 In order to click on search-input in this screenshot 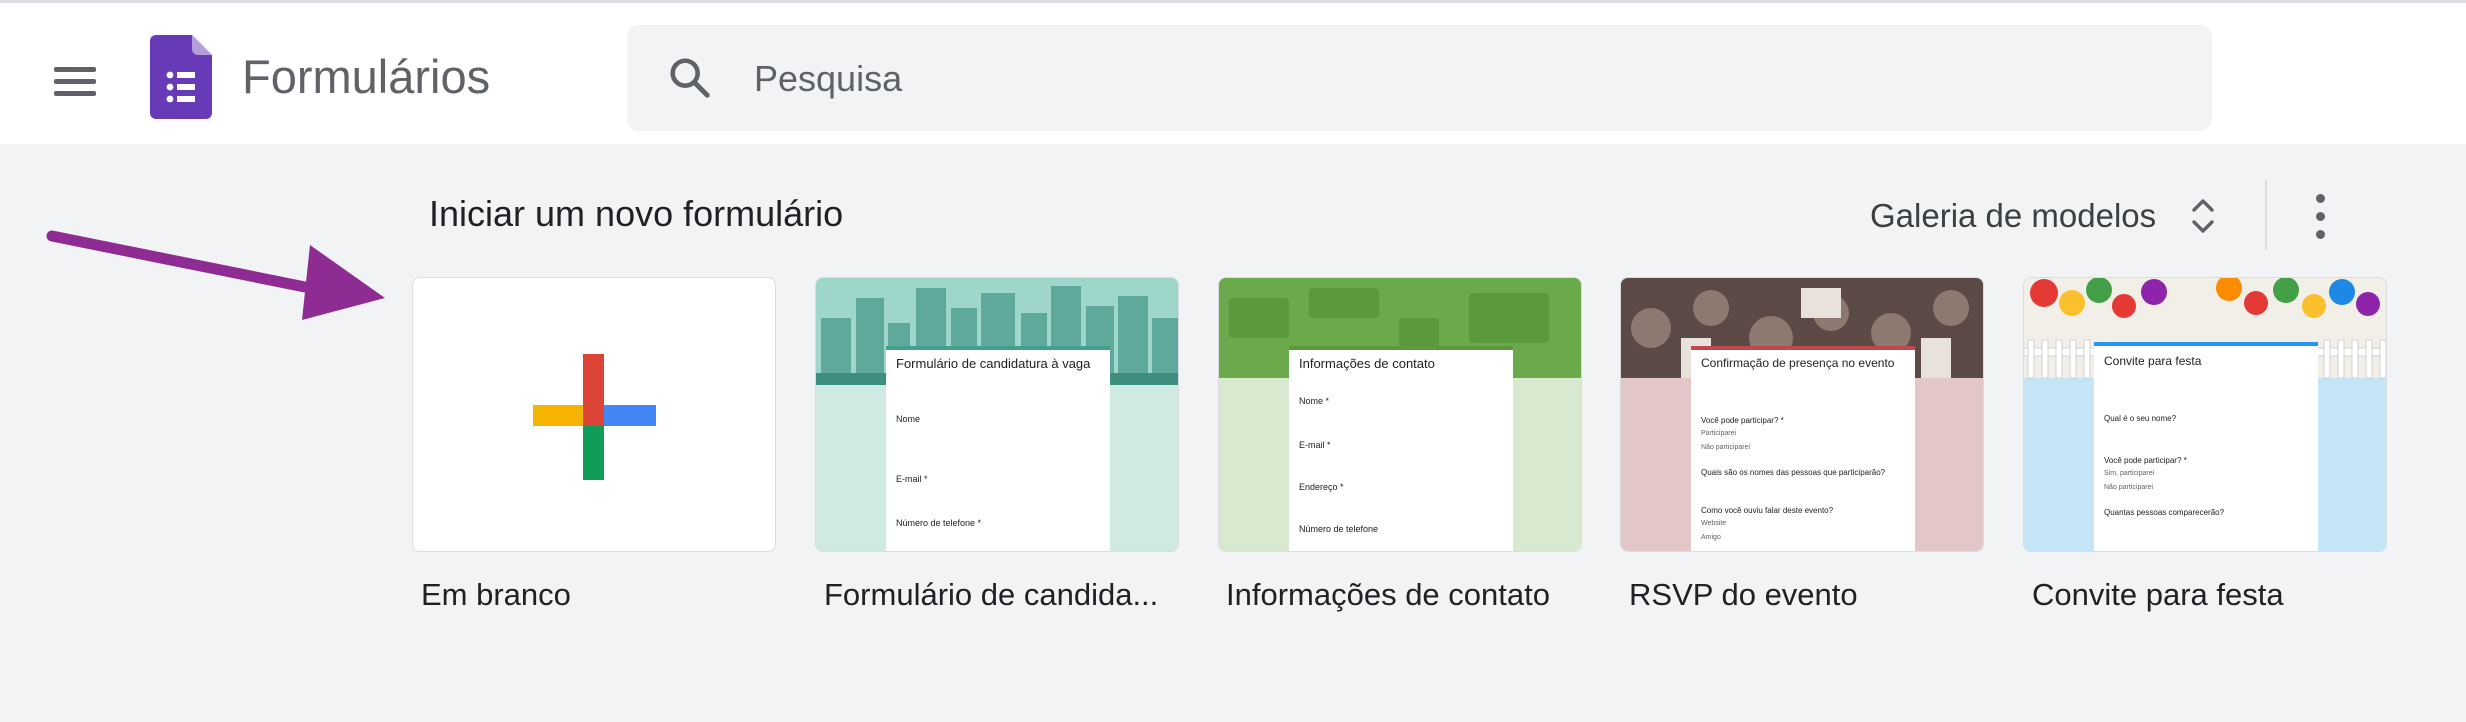, I will do `click(1454, 79)`.